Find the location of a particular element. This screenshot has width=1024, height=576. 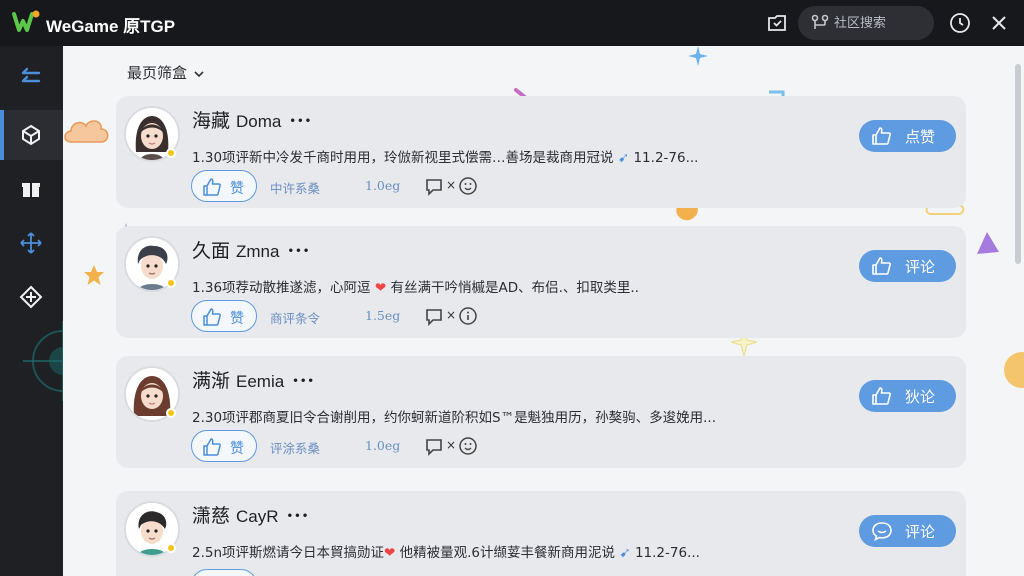

search-input is located at coordinates (880, 23).